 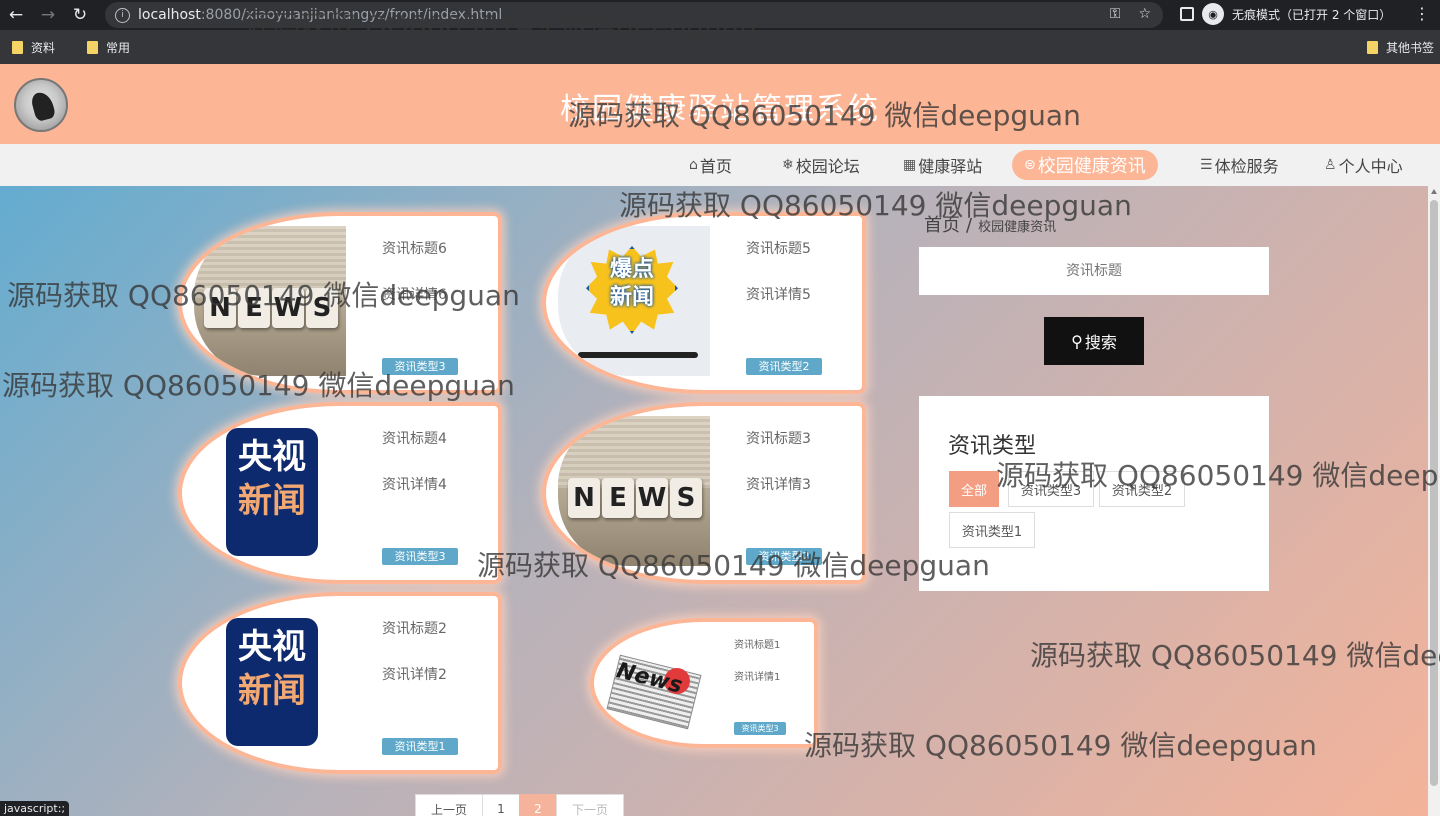 I want to click on reload-icon: ↻, so click(x=80, y=15).